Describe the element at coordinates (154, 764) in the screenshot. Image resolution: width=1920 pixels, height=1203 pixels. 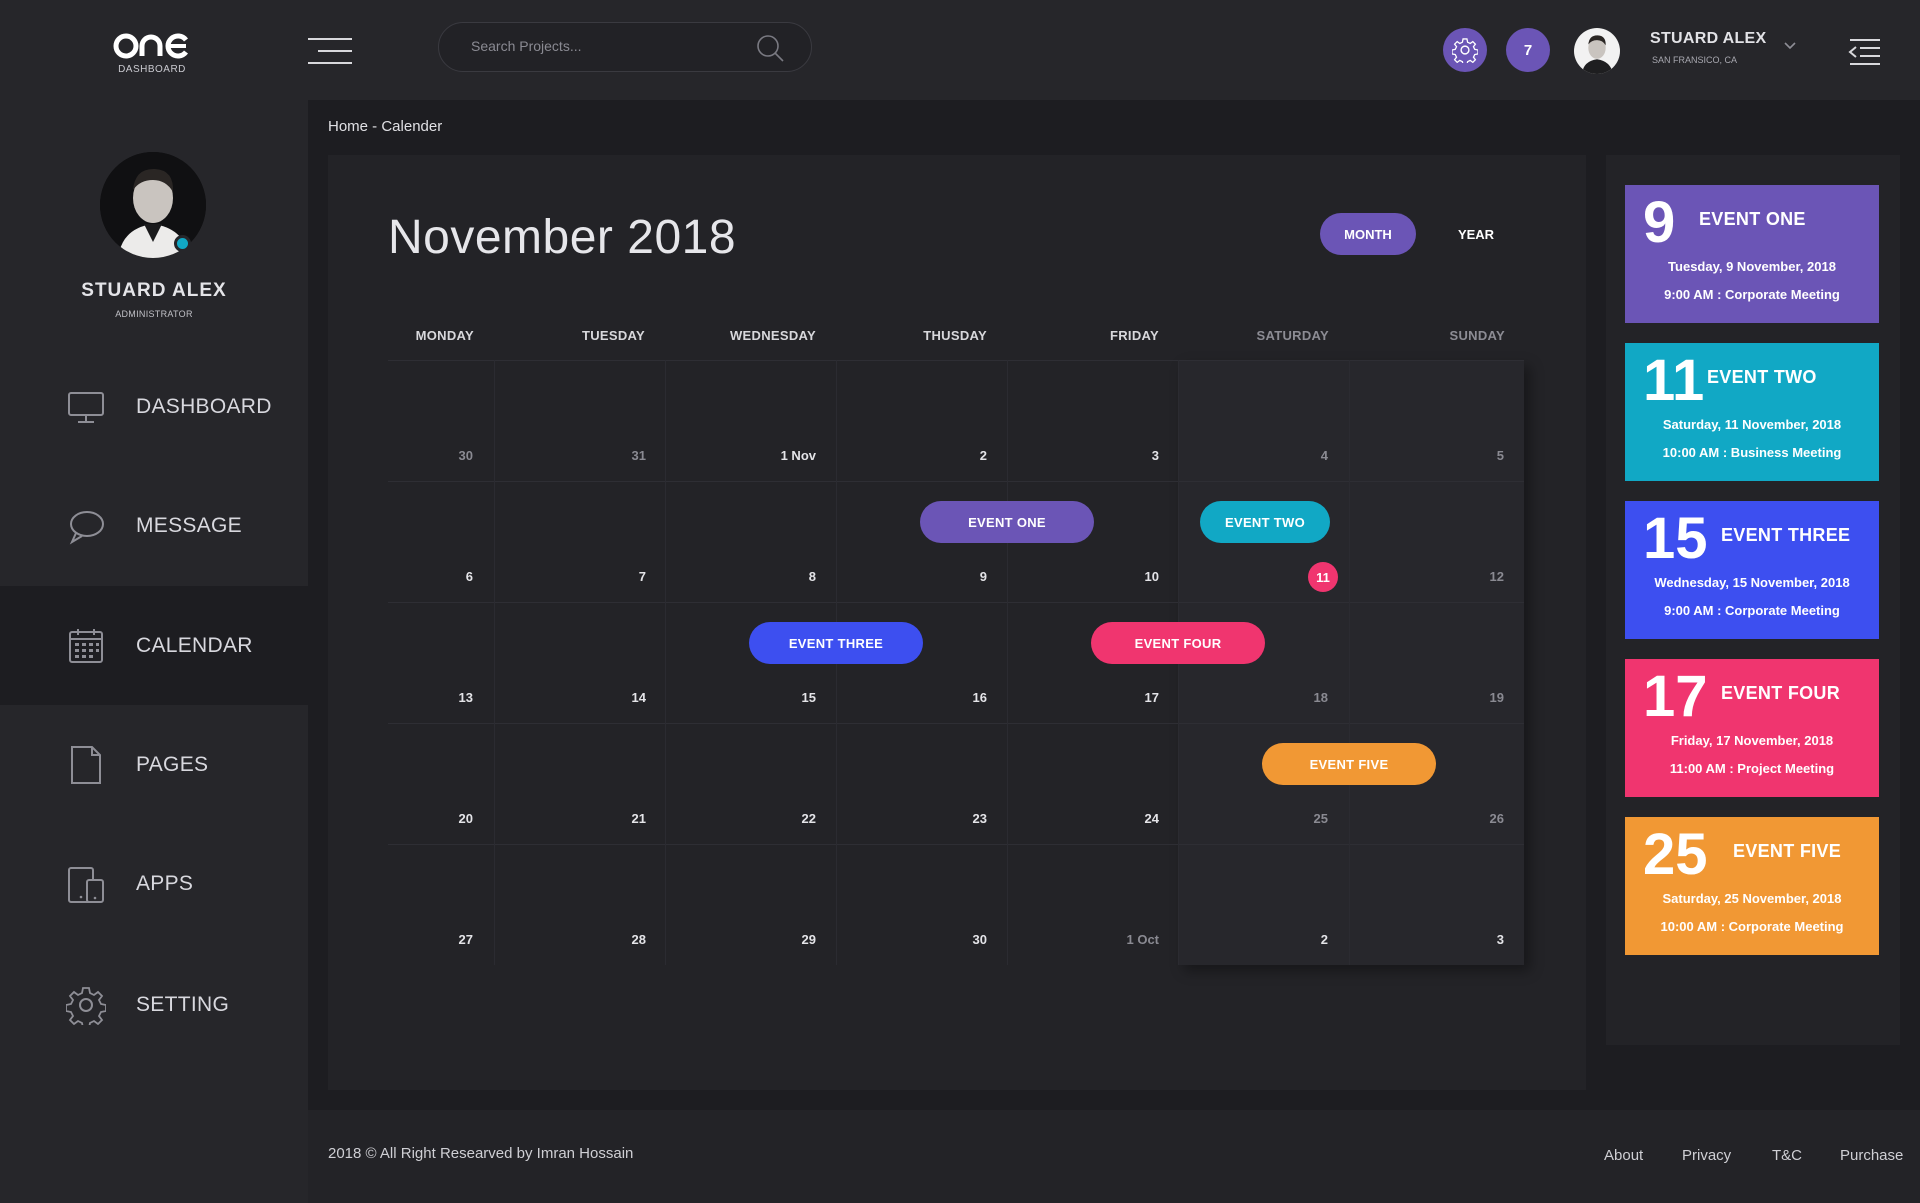
I see `sidebar-item-pages: PAGES` at that location.